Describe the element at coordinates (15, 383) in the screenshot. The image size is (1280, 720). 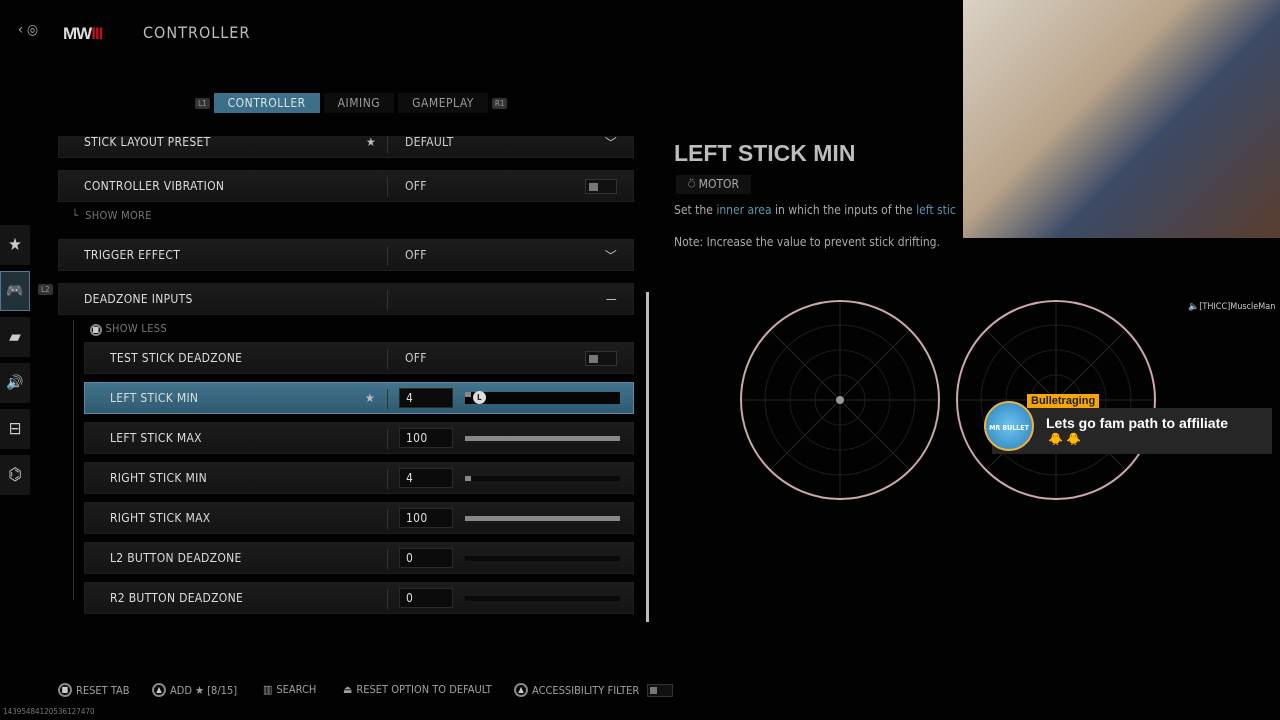
I see `sidebar-item-audio: 🔊` at that location.